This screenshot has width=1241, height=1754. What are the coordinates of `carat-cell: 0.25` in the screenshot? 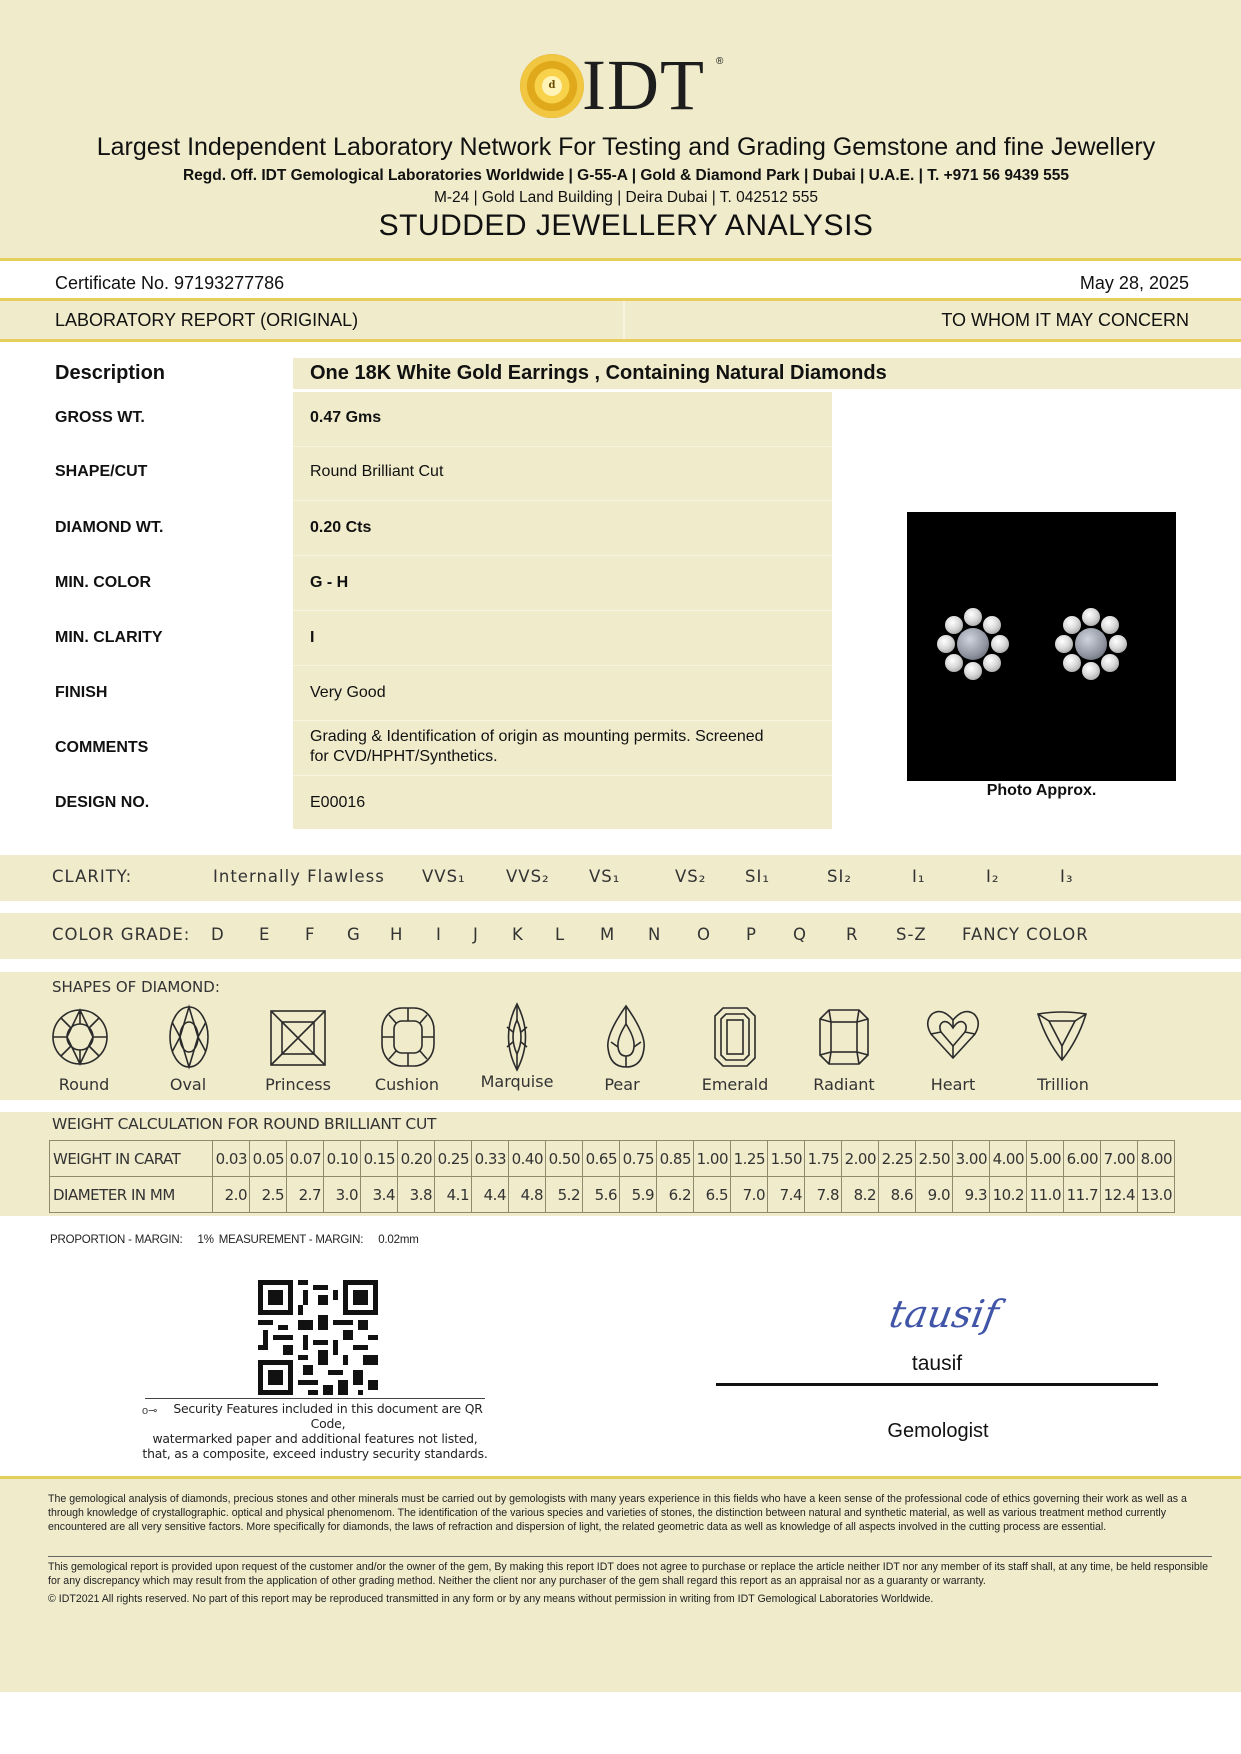 It's located at (453, 1158).